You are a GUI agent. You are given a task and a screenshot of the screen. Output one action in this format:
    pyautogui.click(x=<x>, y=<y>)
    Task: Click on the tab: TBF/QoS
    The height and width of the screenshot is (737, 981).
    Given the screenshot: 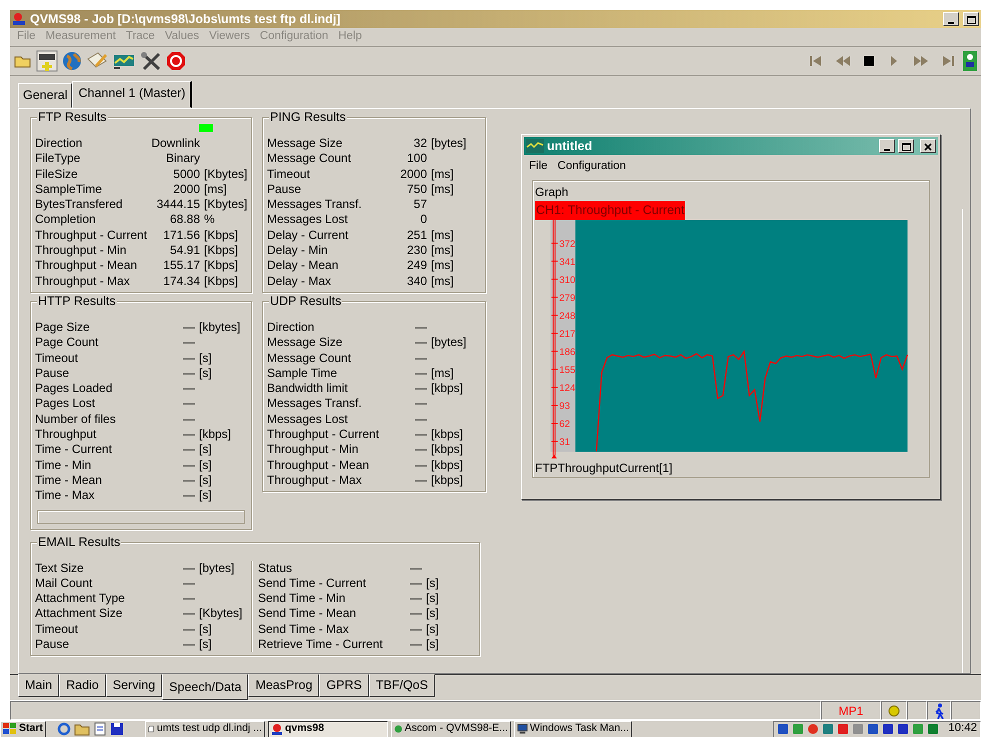 What is the action you would take?
    pyautogui.click(x=401, y=685)
    